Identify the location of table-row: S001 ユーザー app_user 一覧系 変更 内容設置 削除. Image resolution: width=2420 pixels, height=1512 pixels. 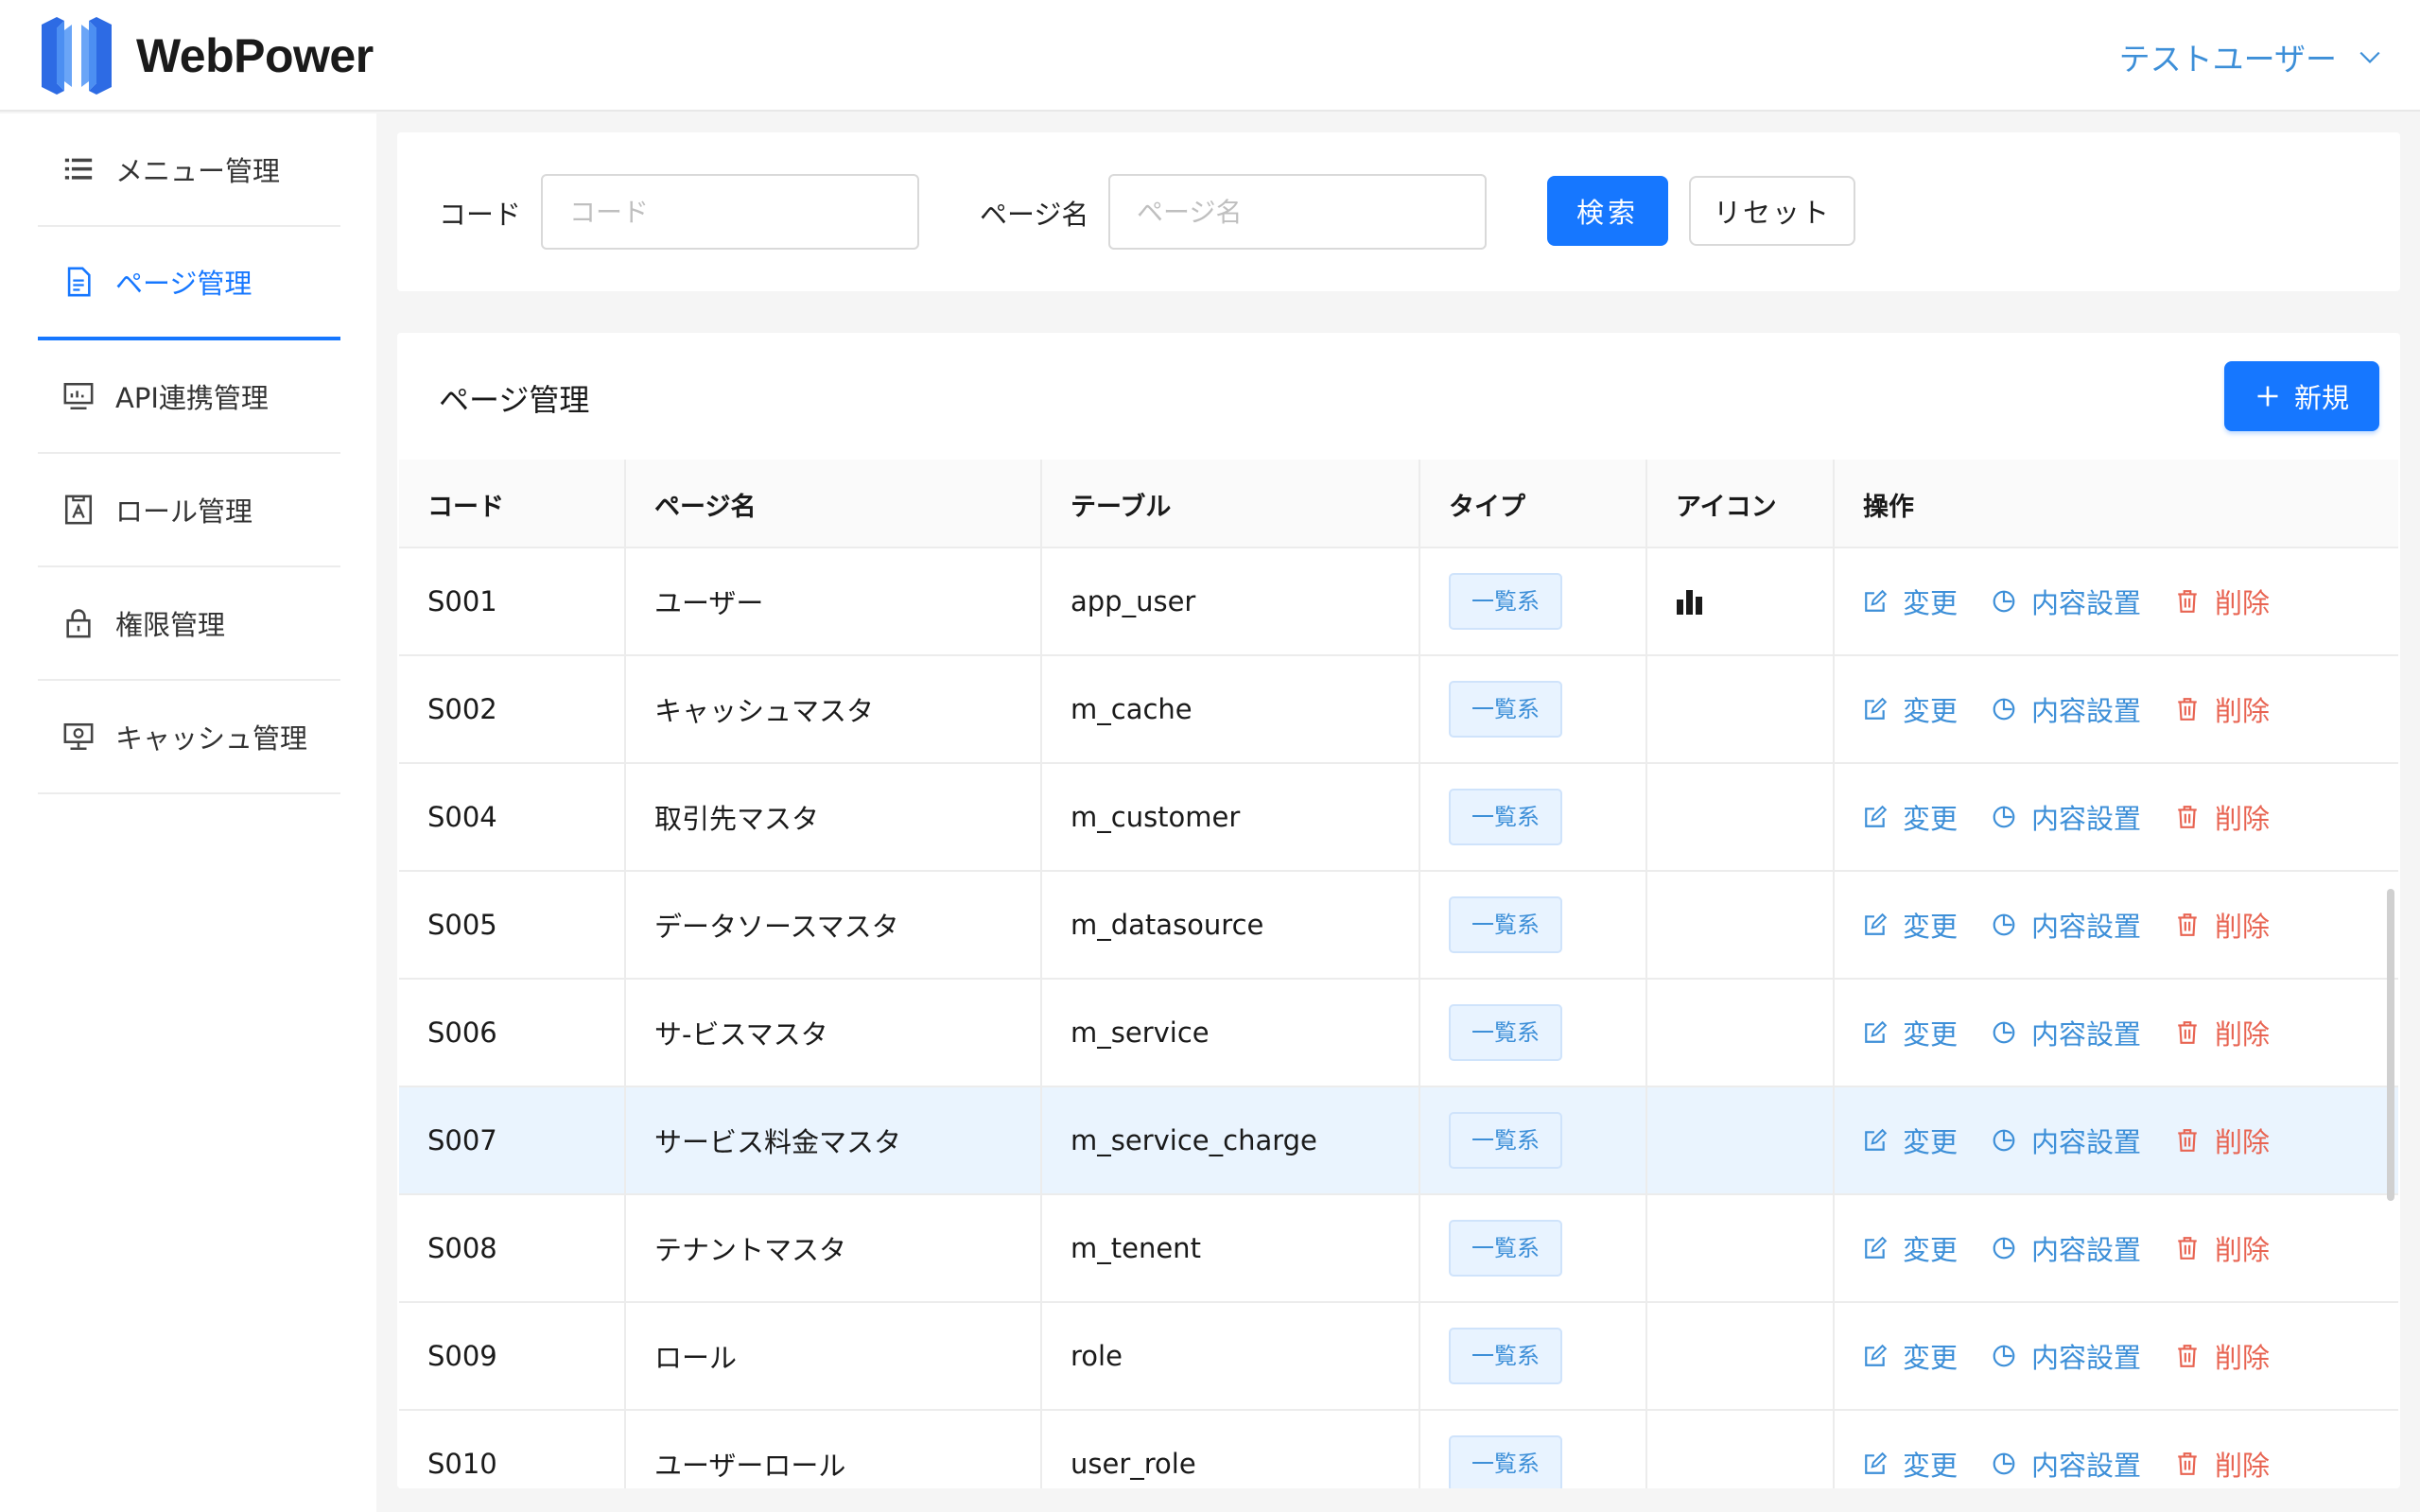
(1399, 602).